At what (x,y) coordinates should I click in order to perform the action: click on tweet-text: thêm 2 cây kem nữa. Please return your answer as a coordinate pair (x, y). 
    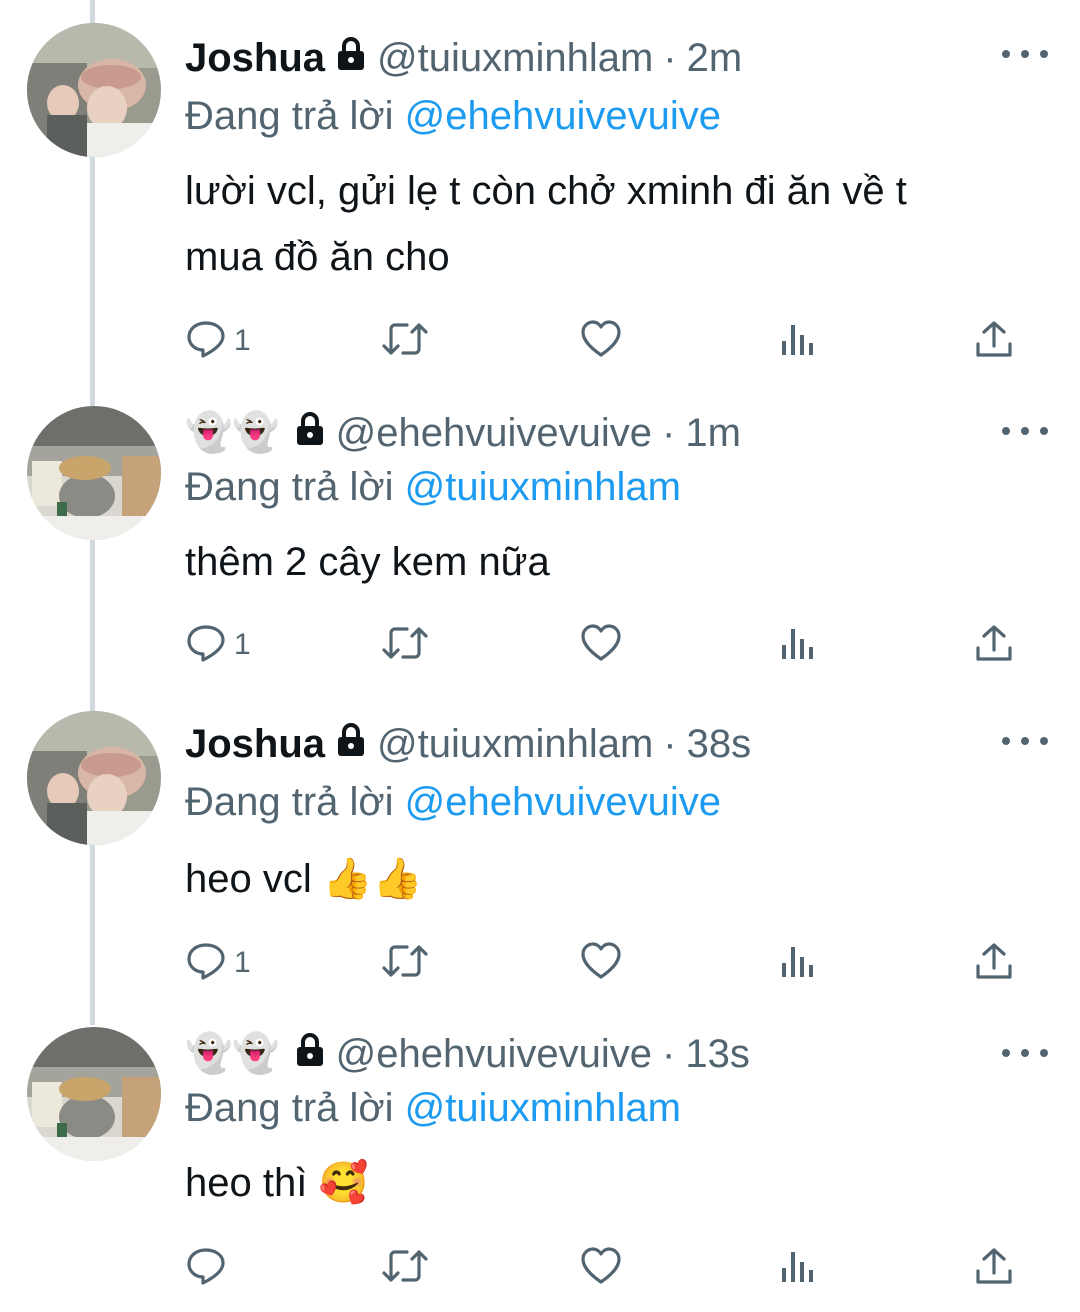
    Looking at the image, I should click on (595, 562).